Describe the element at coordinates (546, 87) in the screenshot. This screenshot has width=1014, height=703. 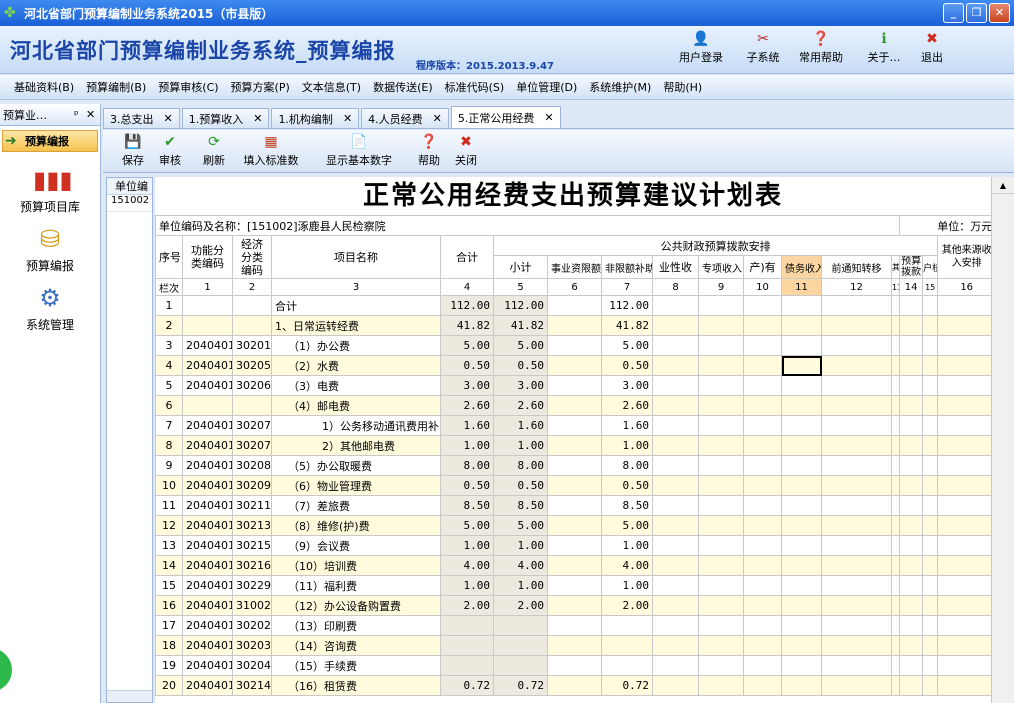
I see `menu-unit-mgmt: 单位管理(D)` at that location.